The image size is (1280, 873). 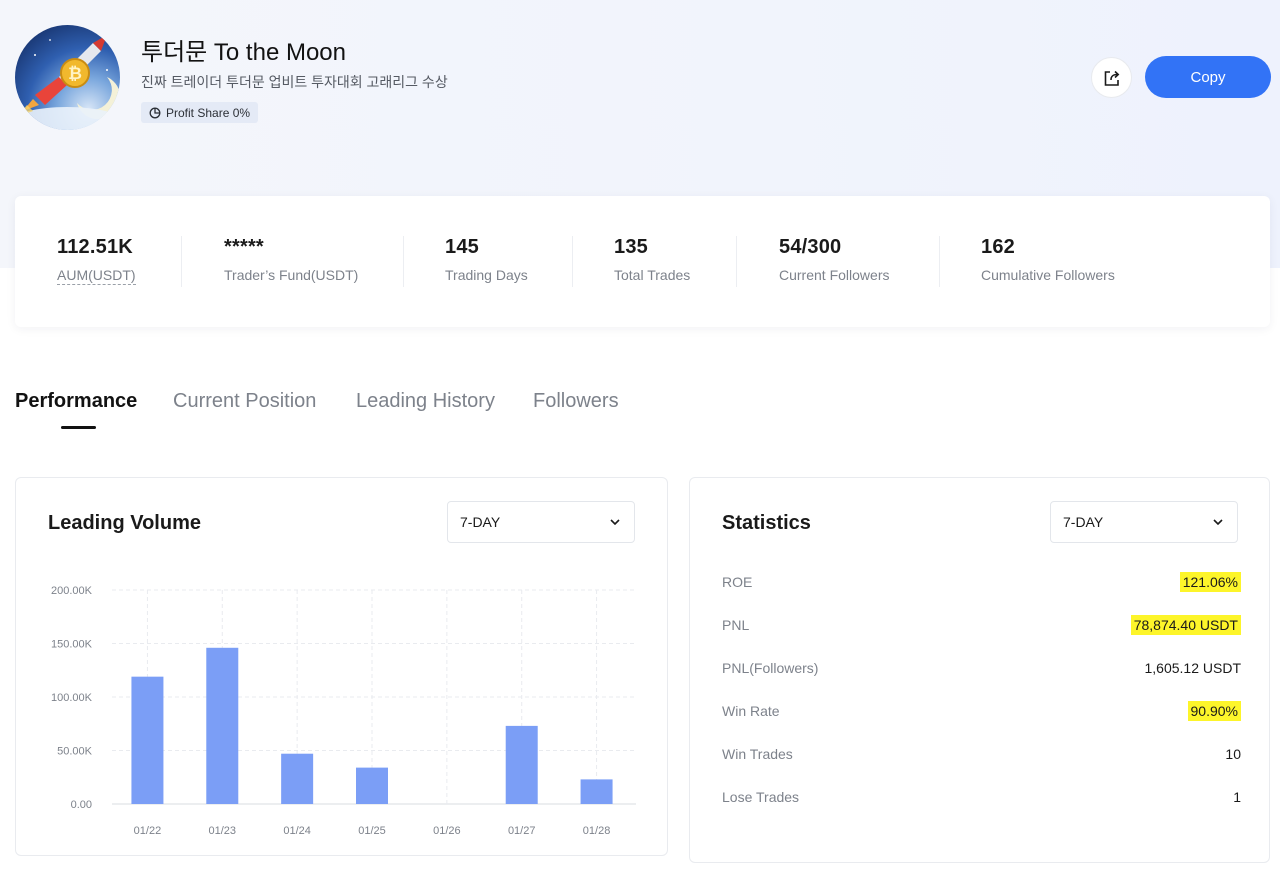 I want to click on trader-bio: 진짜 트레이더 투더문 업비트 투자대회 고래리그 수상, so click(x=294, y=82).